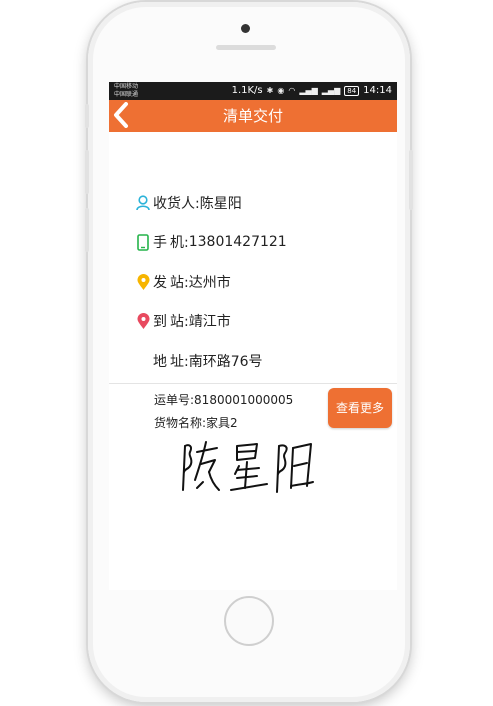  I want to click on phone-row: 手 机: 13801427121, so click(211, 242).